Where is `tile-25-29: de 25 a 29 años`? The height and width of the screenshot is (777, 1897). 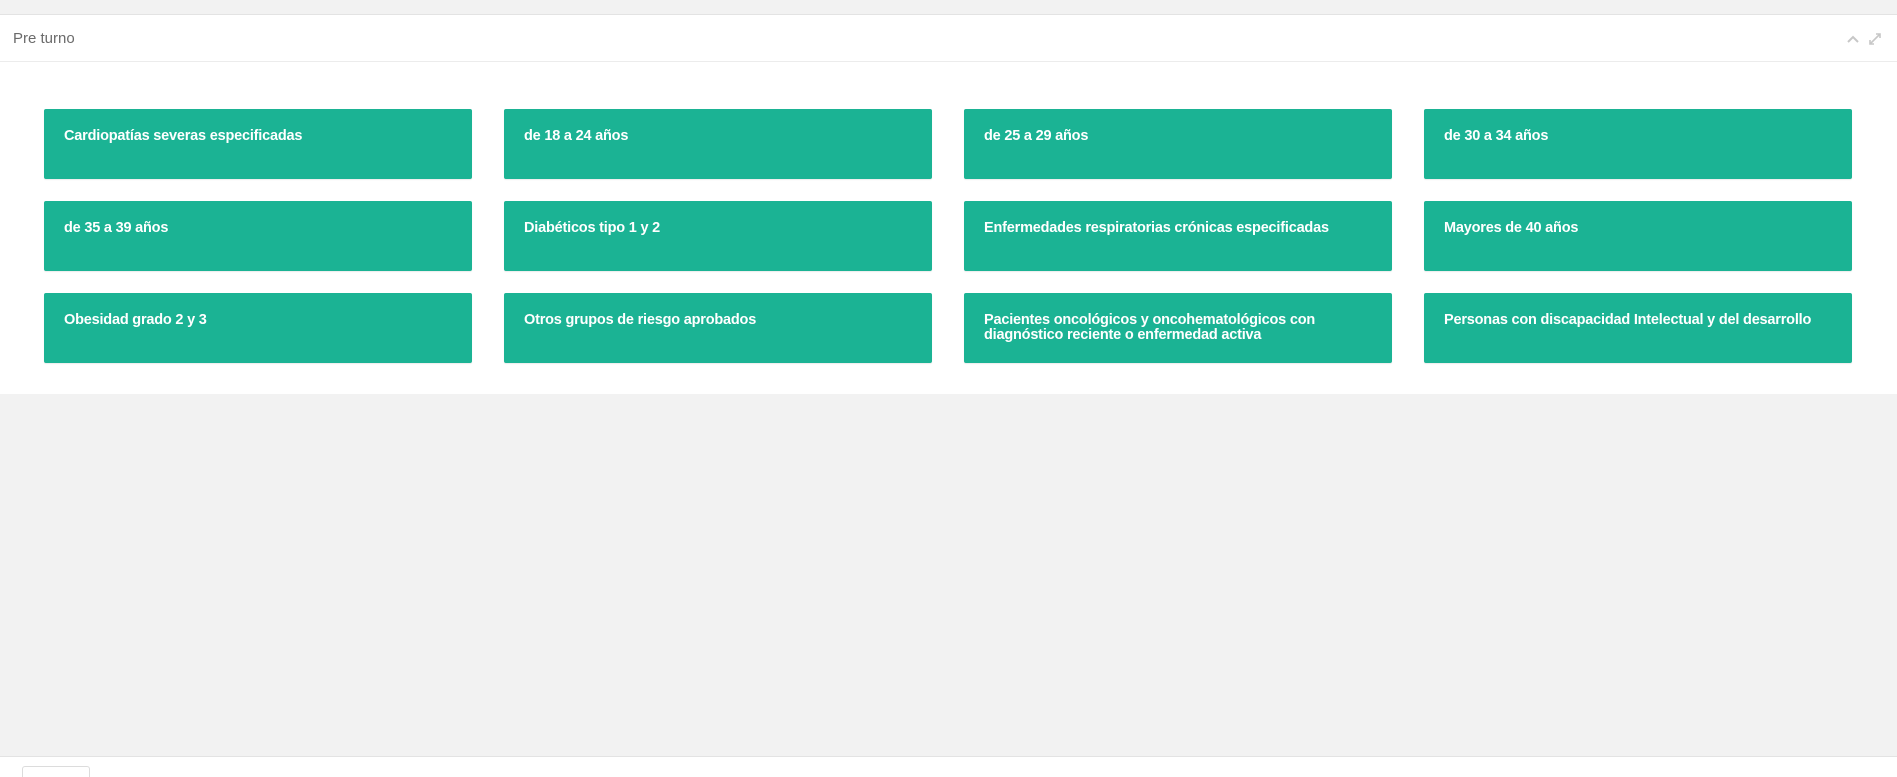
tile-25-29: de 25 a 29 años is located at coordinates (1178, 144).